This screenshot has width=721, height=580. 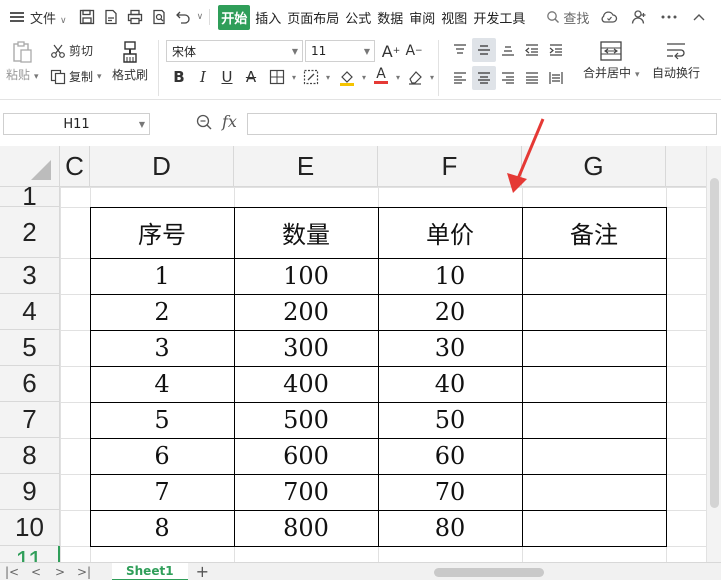 What do you see at coordinates (229, 121) in the screenshot?
I see `insert-function-button: fx` at bounding box center [229, 121].